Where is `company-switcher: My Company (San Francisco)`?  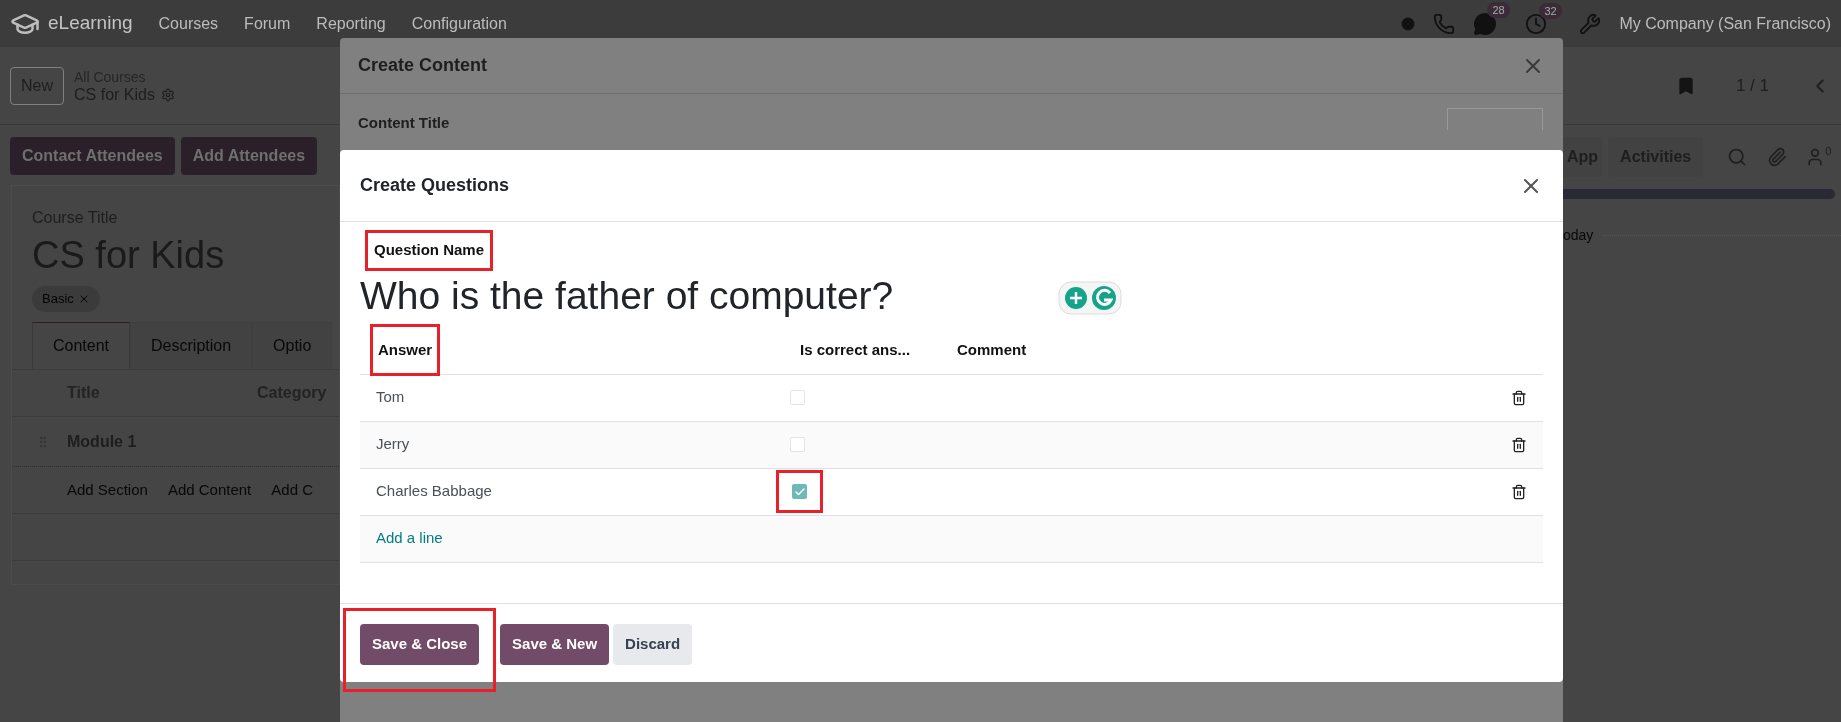
company-switcher: My Company (San Francisco) is located at coordinates (1725, 23).